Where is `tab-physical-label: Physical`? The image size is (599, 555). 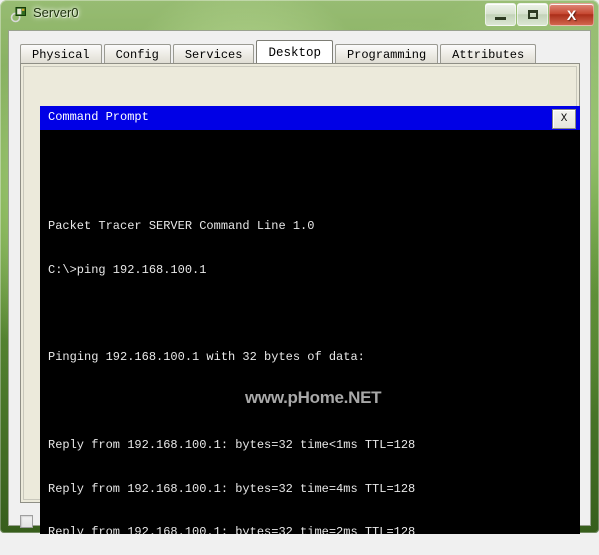 tab-physical-label: Physical is located at coordinates (61, 54).